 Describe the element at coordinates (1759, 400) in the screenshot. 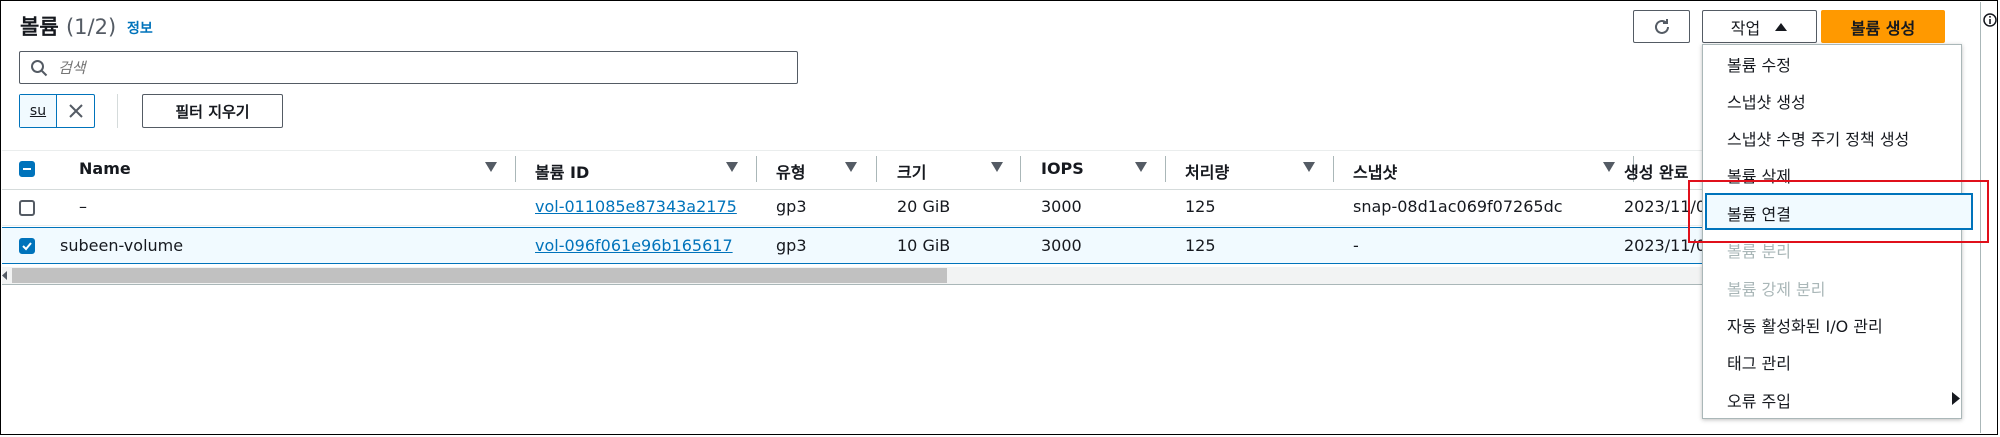

I see `menu-item-fault-injection: 오류 주입` at that location.